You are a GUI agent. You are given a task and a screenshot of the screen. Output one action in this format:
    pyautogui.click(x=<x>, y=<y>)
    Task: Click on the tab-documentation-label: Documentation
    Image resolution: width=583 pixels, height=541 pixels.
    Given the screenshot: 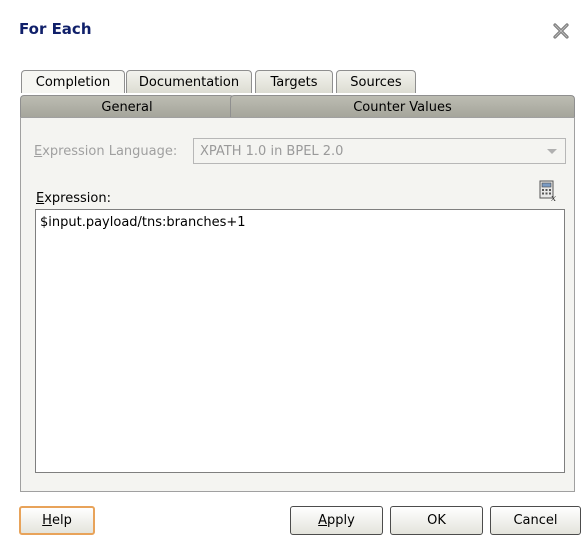 What is the action you would take?
    pyautogui.click(x=189, y=82)
    